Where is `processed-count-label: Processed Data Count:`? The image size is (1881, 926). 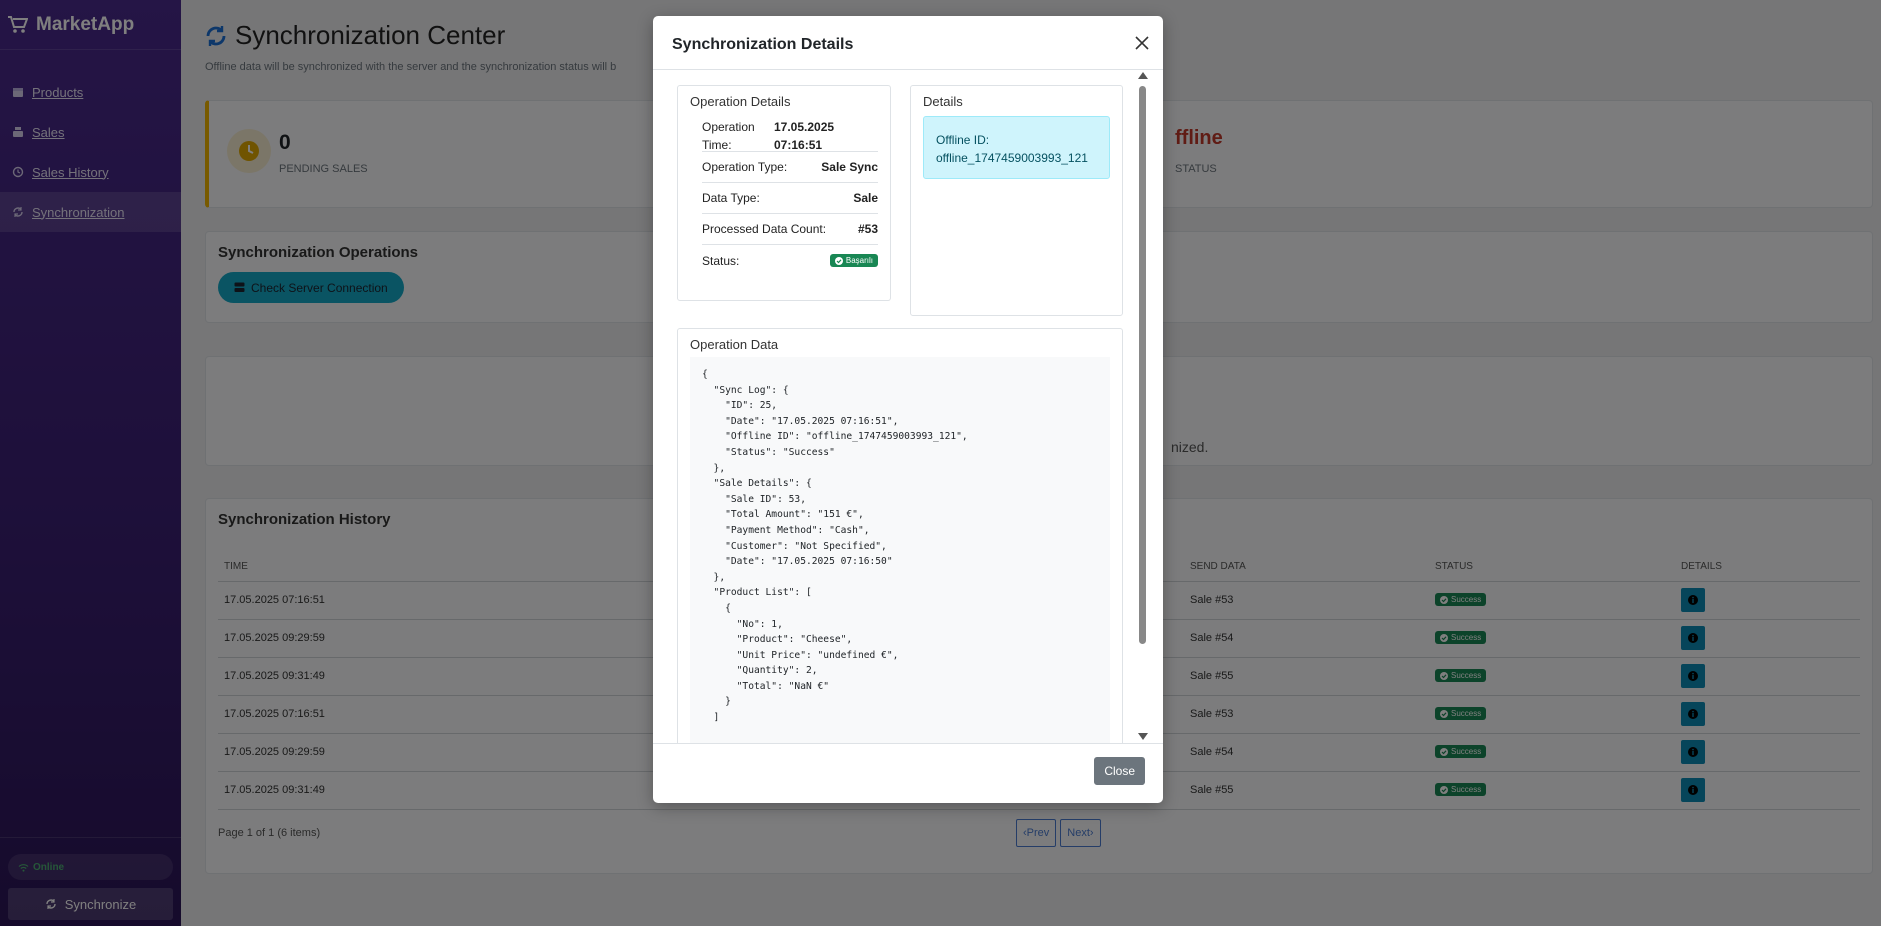
processed-count-label: Processed Data Count: is located at coordinates (764, 229).